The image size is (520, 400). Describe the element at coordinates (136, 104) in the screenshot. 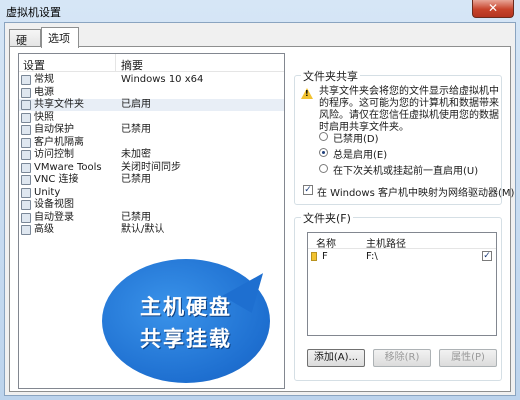

I see `setting-summary: 已启用` at that location.